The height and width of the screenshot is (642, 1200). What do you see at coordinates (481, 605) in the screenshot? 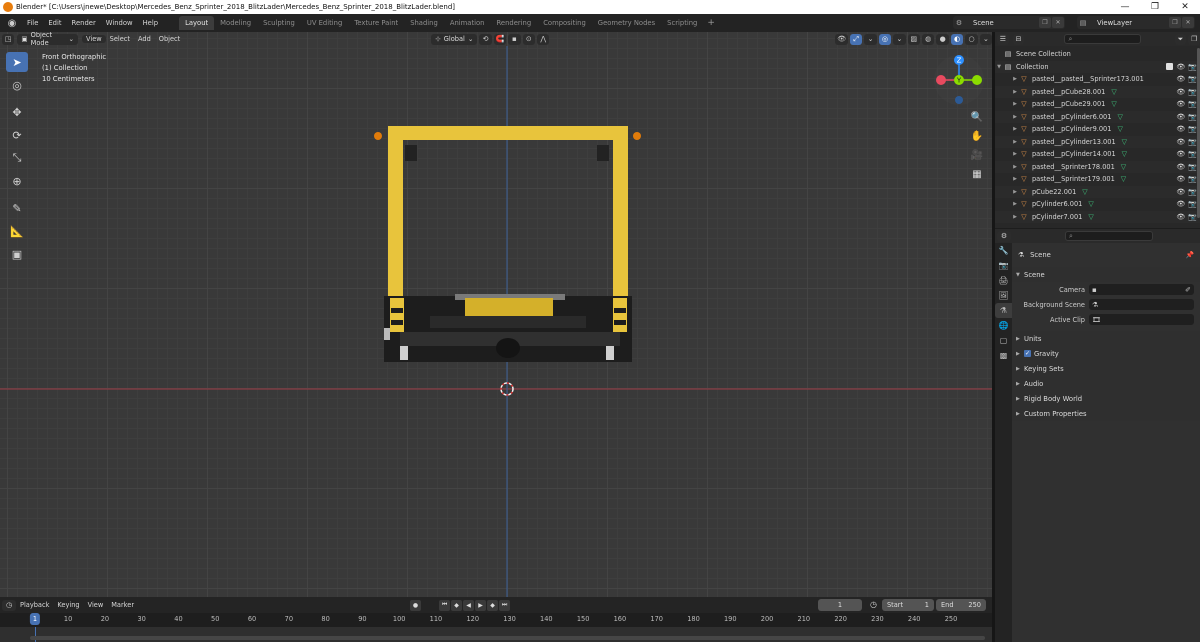
I see `play-icon: ▶` at bounding box center [481, 605].